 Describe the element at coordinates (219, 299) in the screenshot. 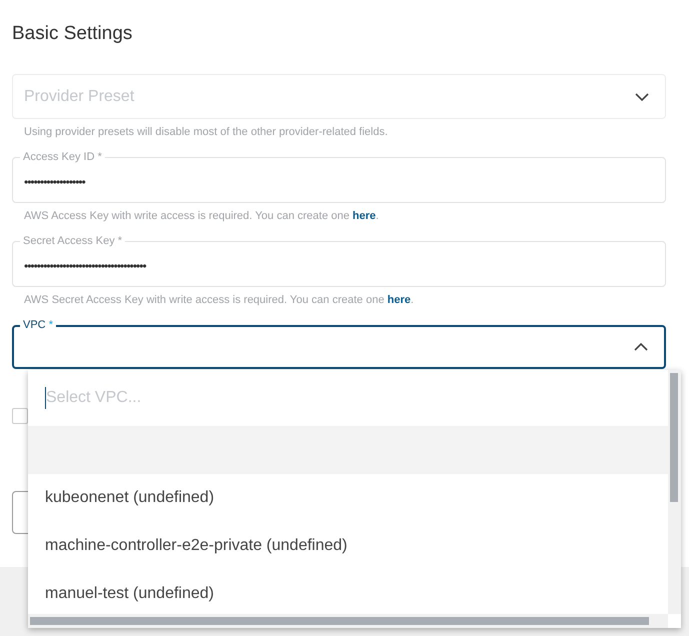

I see `hint-text: AWS Secret Access Key with write access is required. You can create one here.` at that location.